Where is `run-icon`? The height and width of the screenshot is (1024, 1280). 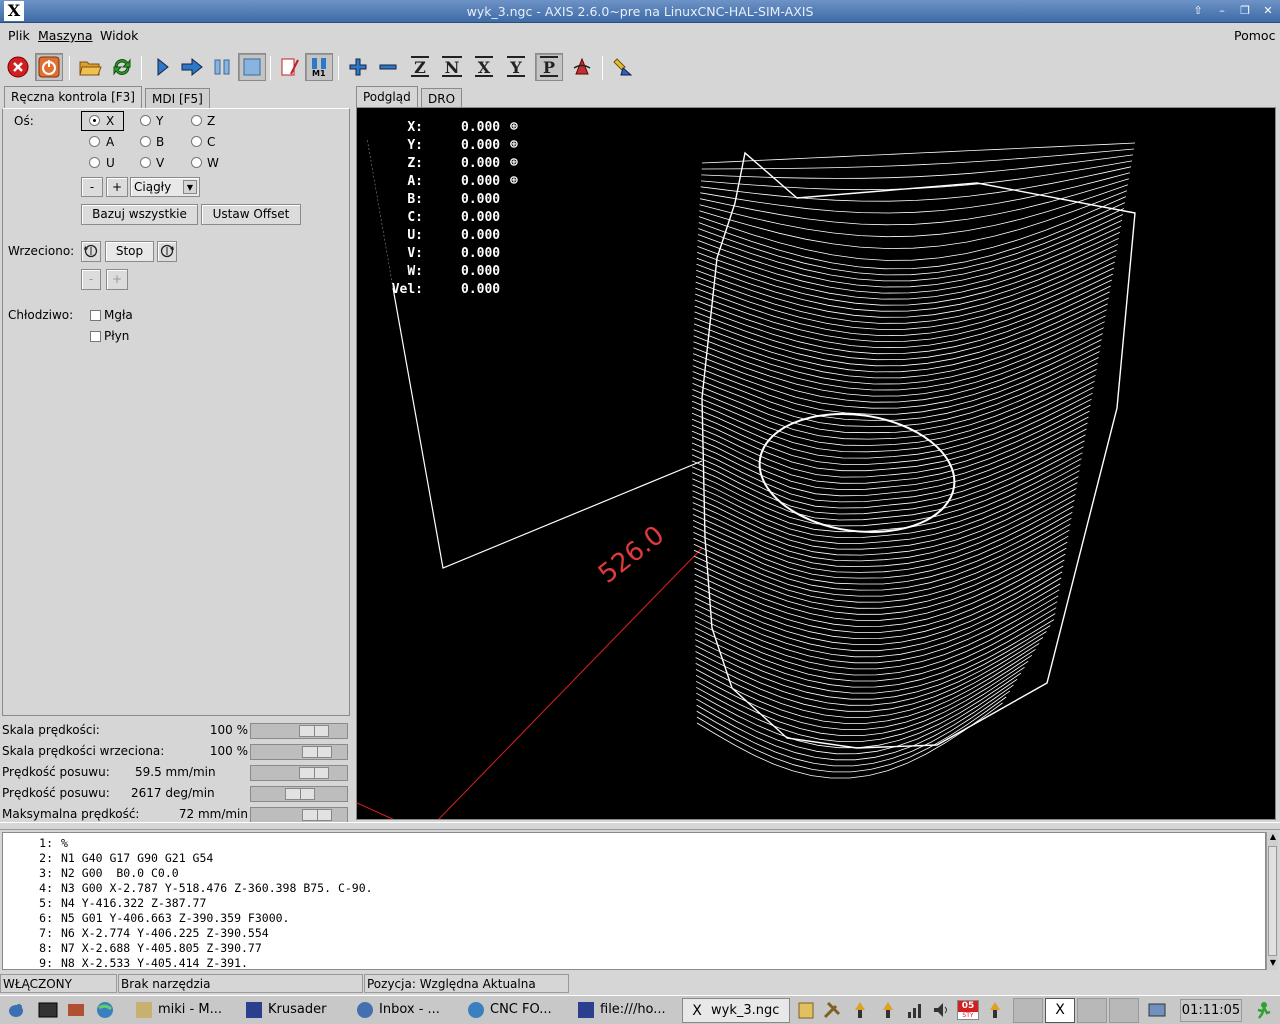 run-icon is located at coordinates (162, 67).